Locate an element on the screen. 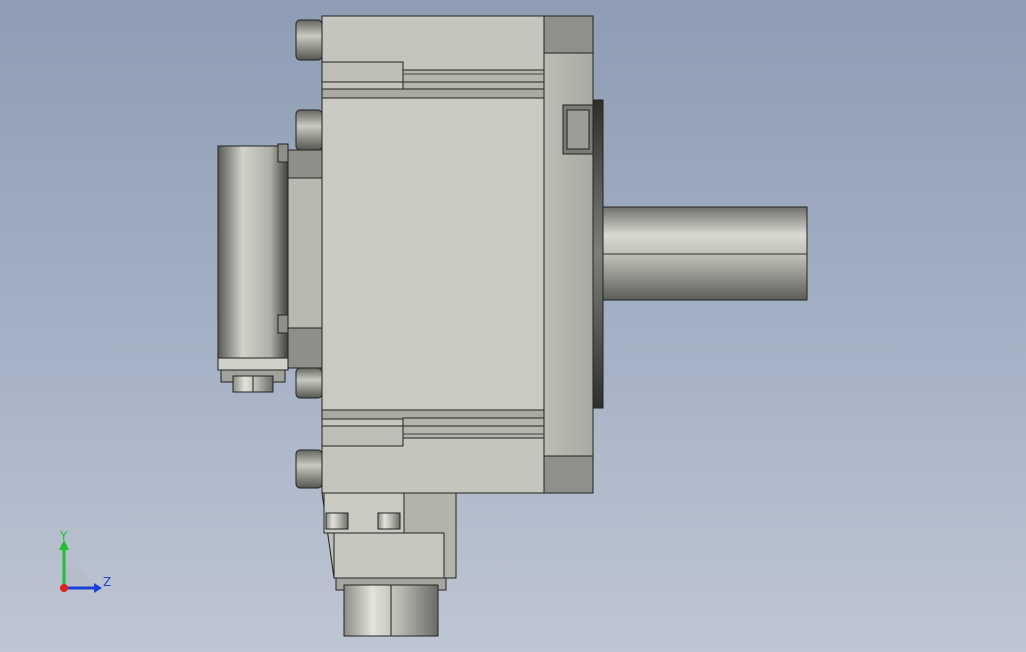  z-axis-arrow-icon is located at coordinates (98, 588).